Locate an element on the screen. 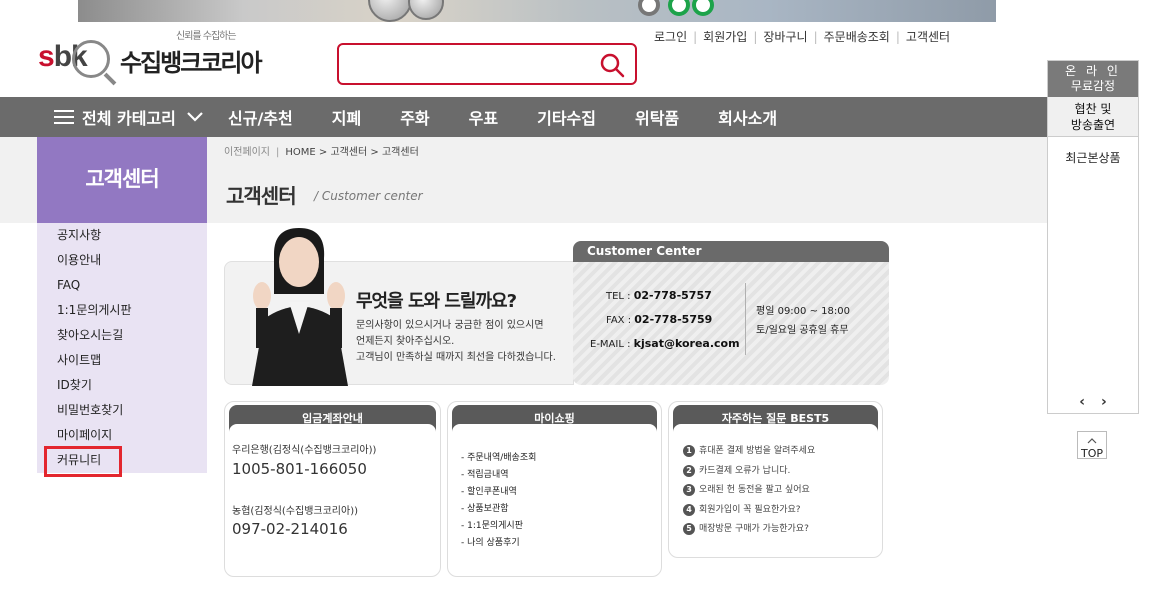 This screenshot has height=594, width=1158. faq-text: 오래된 헌 동전을 팔고 싶어요 is located at coordinates (754, 490).